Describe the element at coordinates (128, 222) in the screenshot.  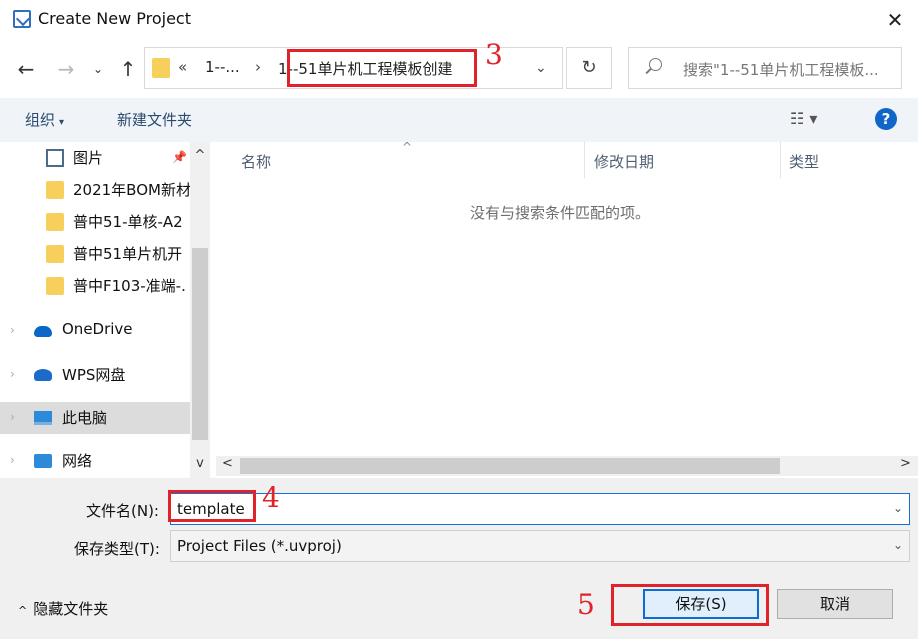
I see `sidebar-item-label: 普中51-单核-A2` at that location.